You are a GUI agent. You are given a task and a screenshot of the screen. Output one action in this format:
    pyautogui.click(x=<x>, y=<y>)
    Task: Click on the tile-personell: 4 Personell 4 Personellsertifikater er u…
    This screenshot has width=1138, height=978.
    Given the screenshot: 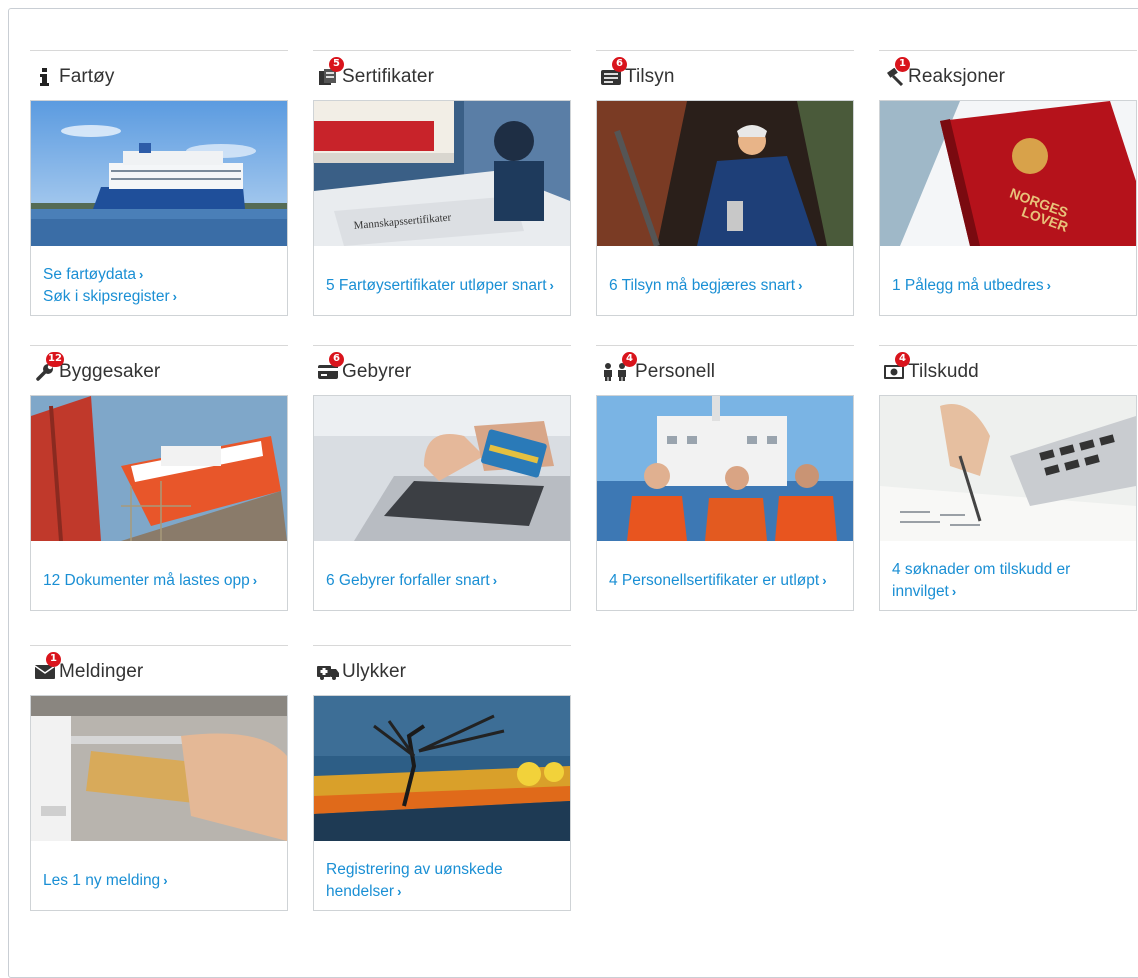 What is the action you would take?
    pyautogui.click(x=725, y=478)
    